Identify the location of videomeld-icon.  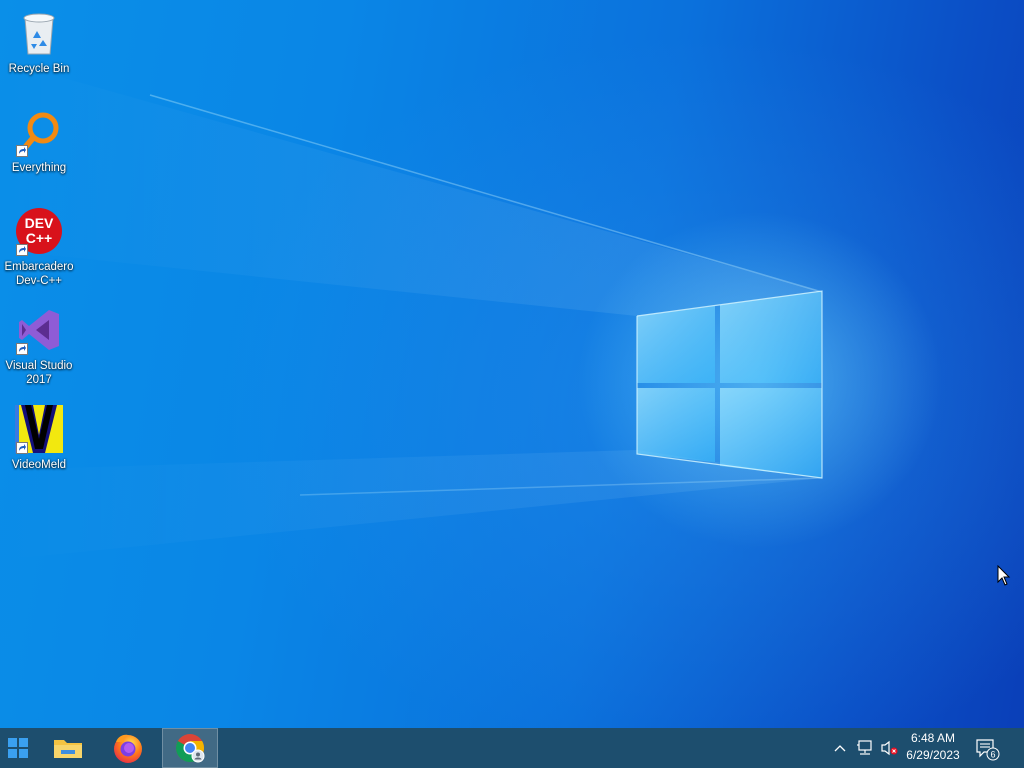
(39, 429).